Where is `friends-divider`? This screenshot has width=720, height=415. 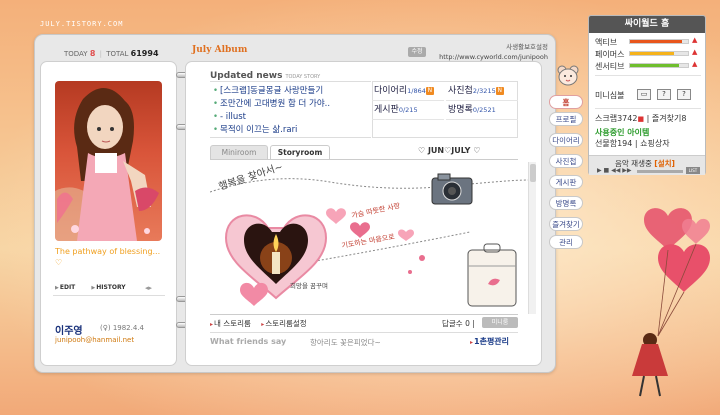 friends-divider is located at coordinates (364, 332).